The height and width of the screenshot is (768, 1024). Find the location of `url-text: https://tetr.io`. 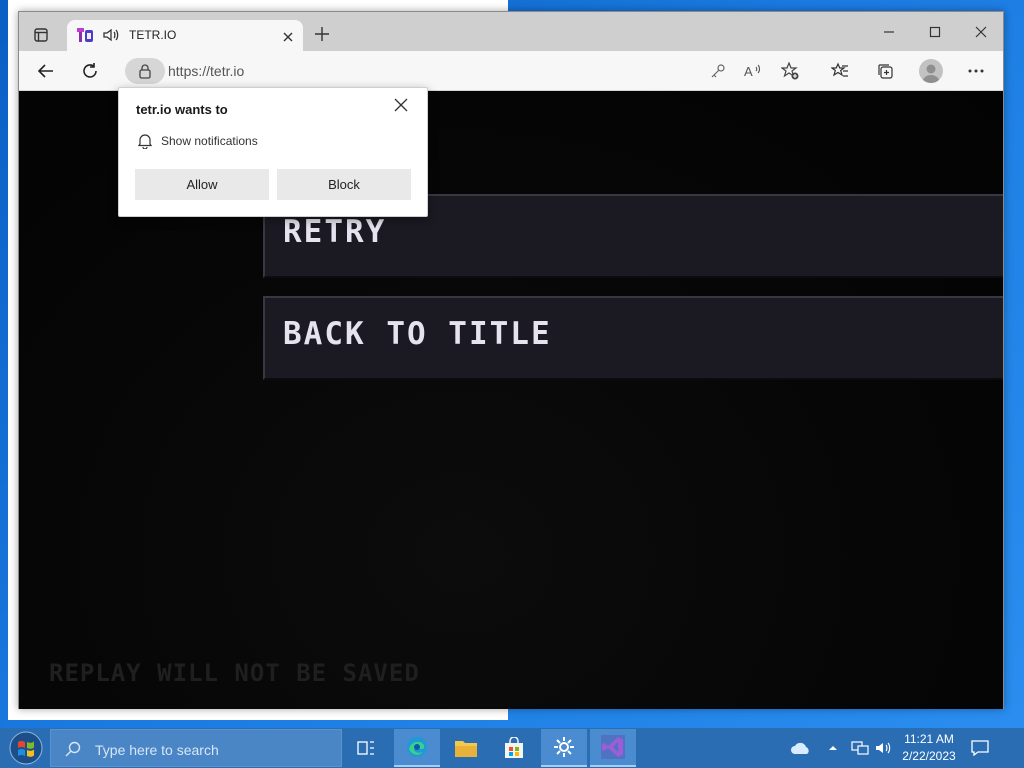

url-text: https://tetr.io is located at coordinates (206, 71).